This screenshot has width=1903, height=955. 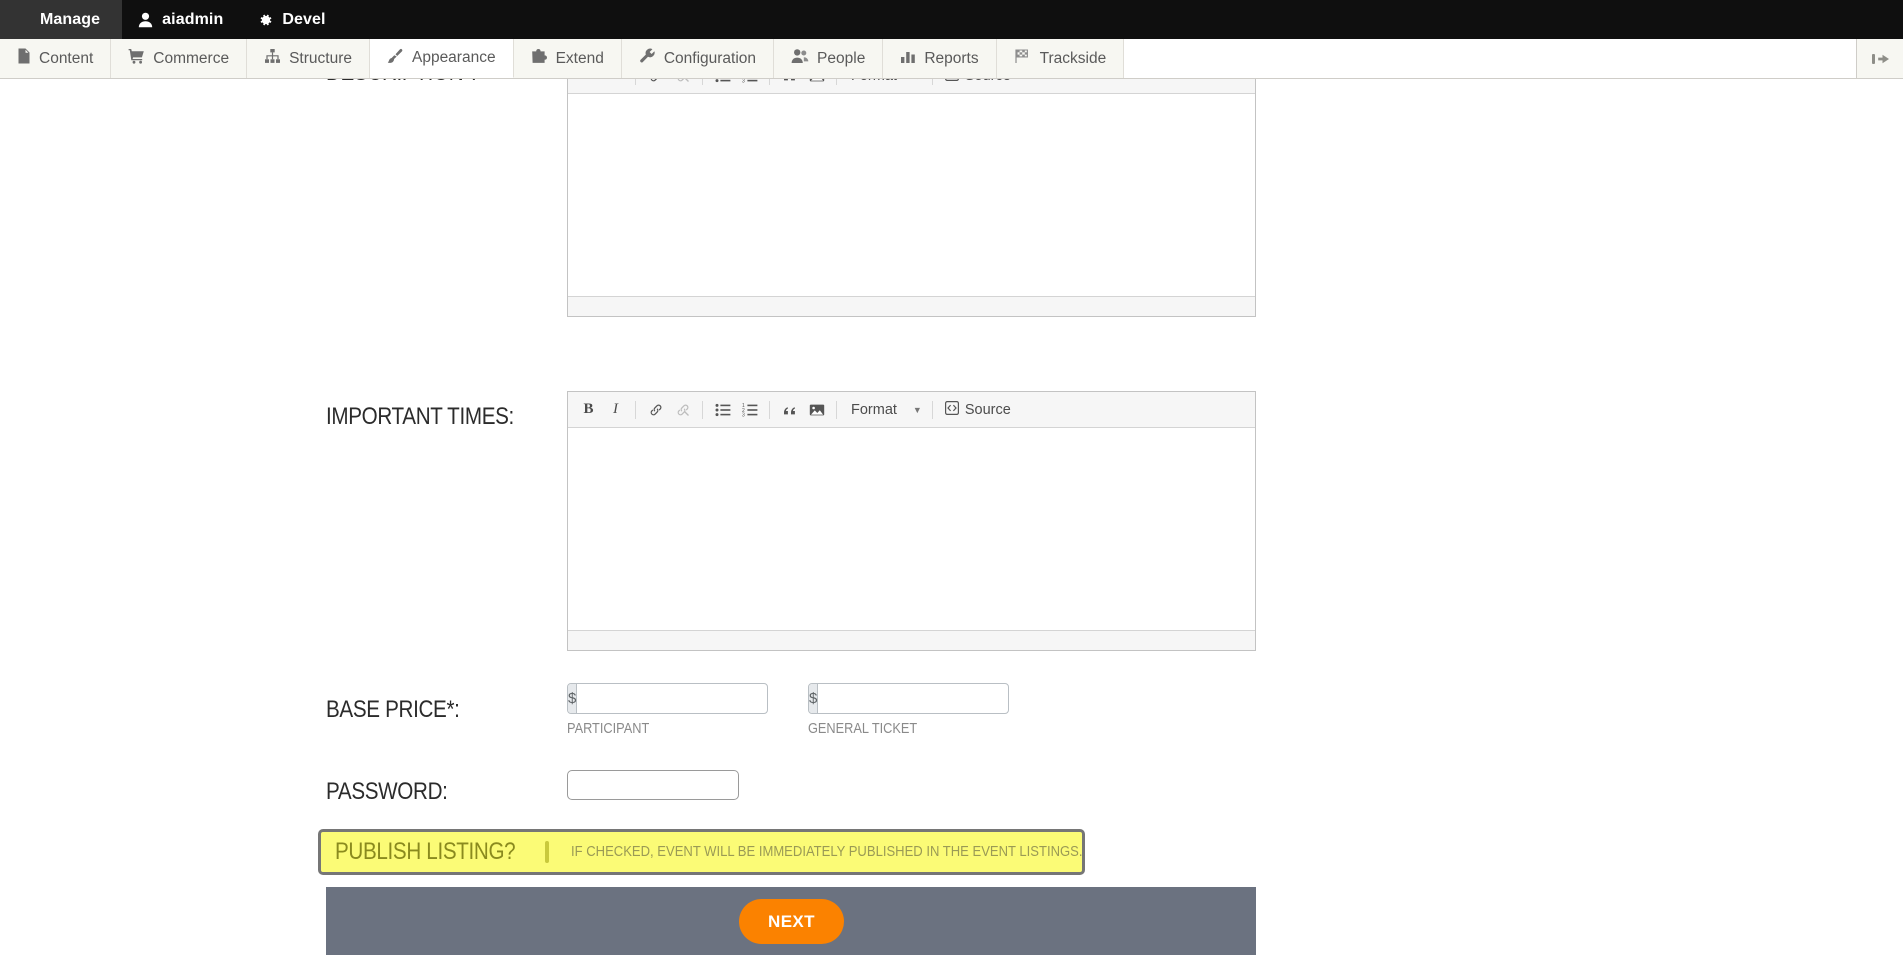 I want to click on menu-tab-label: Reports, so click(x=951, y=58).